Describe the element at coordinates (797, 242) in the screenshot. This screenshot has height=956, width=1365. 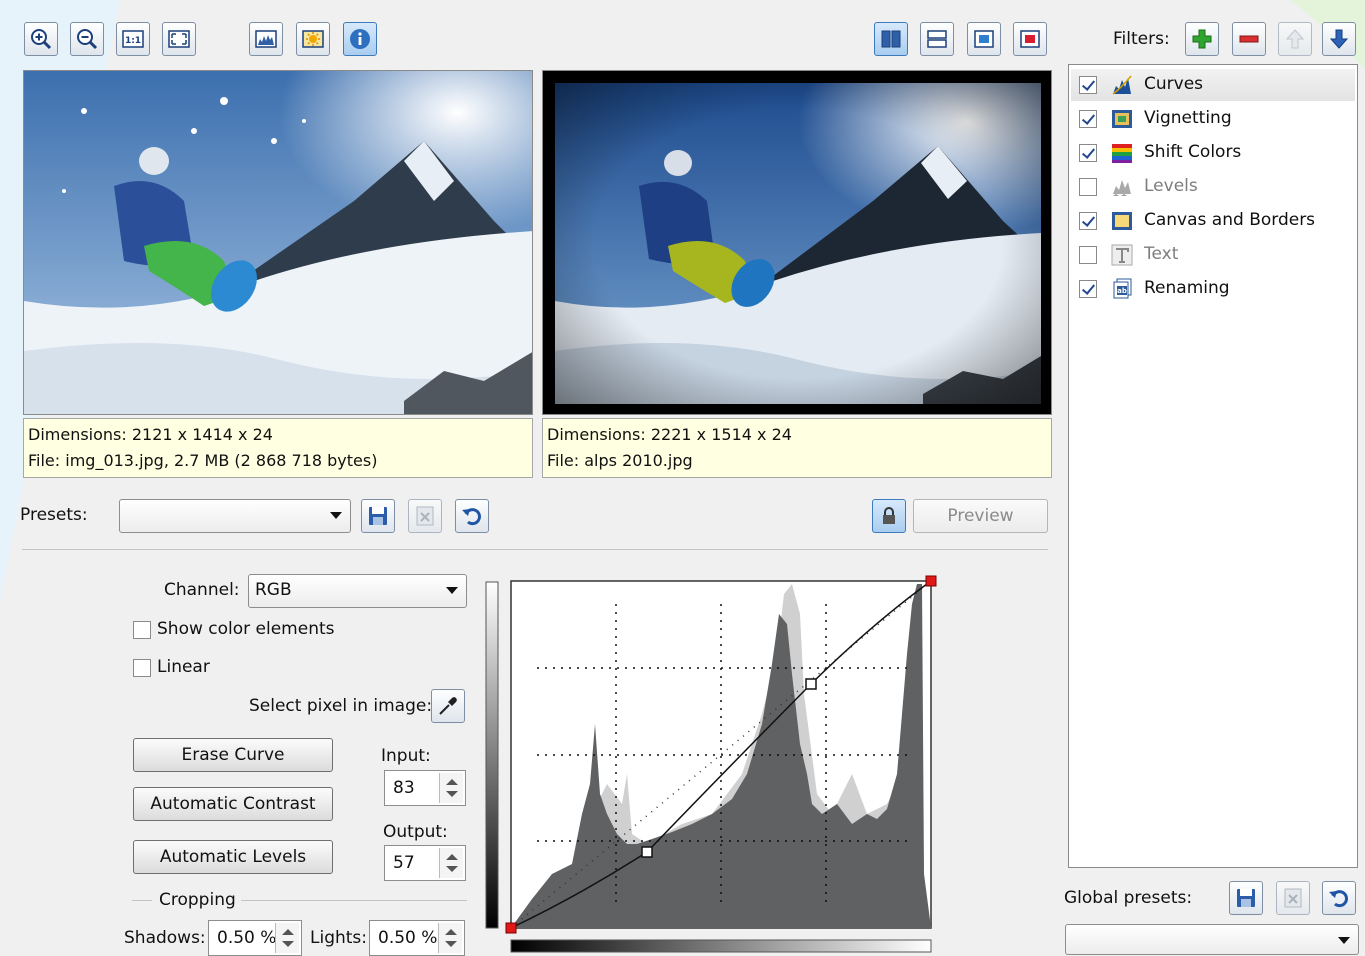
I see `preview-image-panel` at that location.